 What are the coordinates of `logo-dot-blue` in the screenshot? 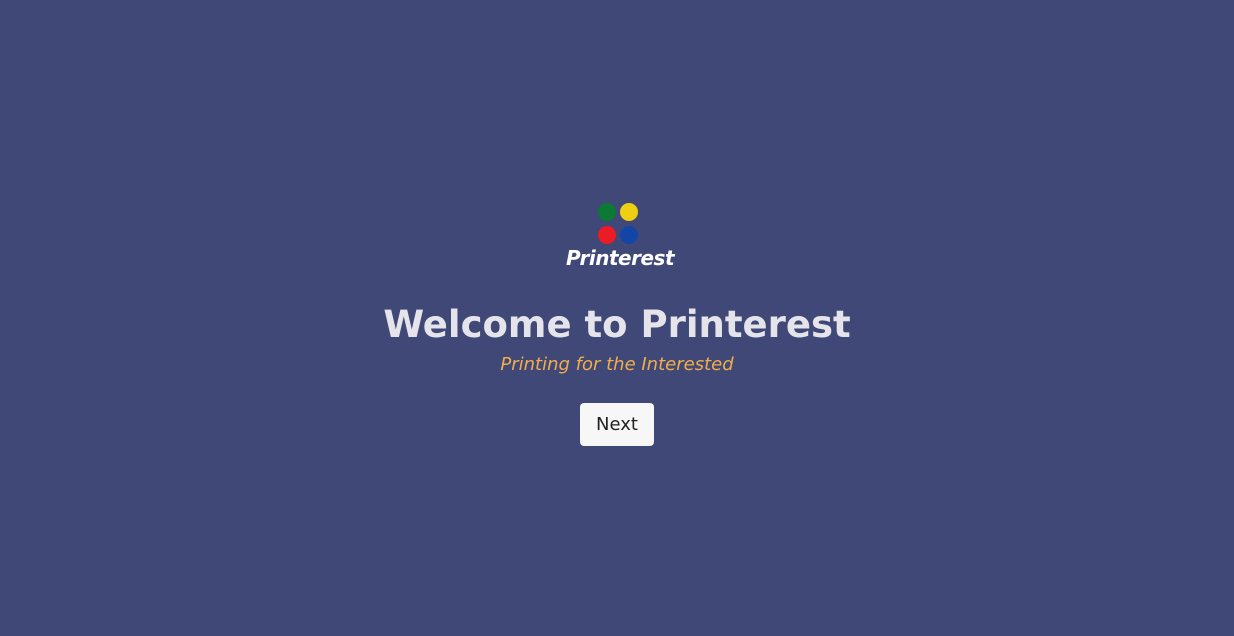 It's located at (629, 235).